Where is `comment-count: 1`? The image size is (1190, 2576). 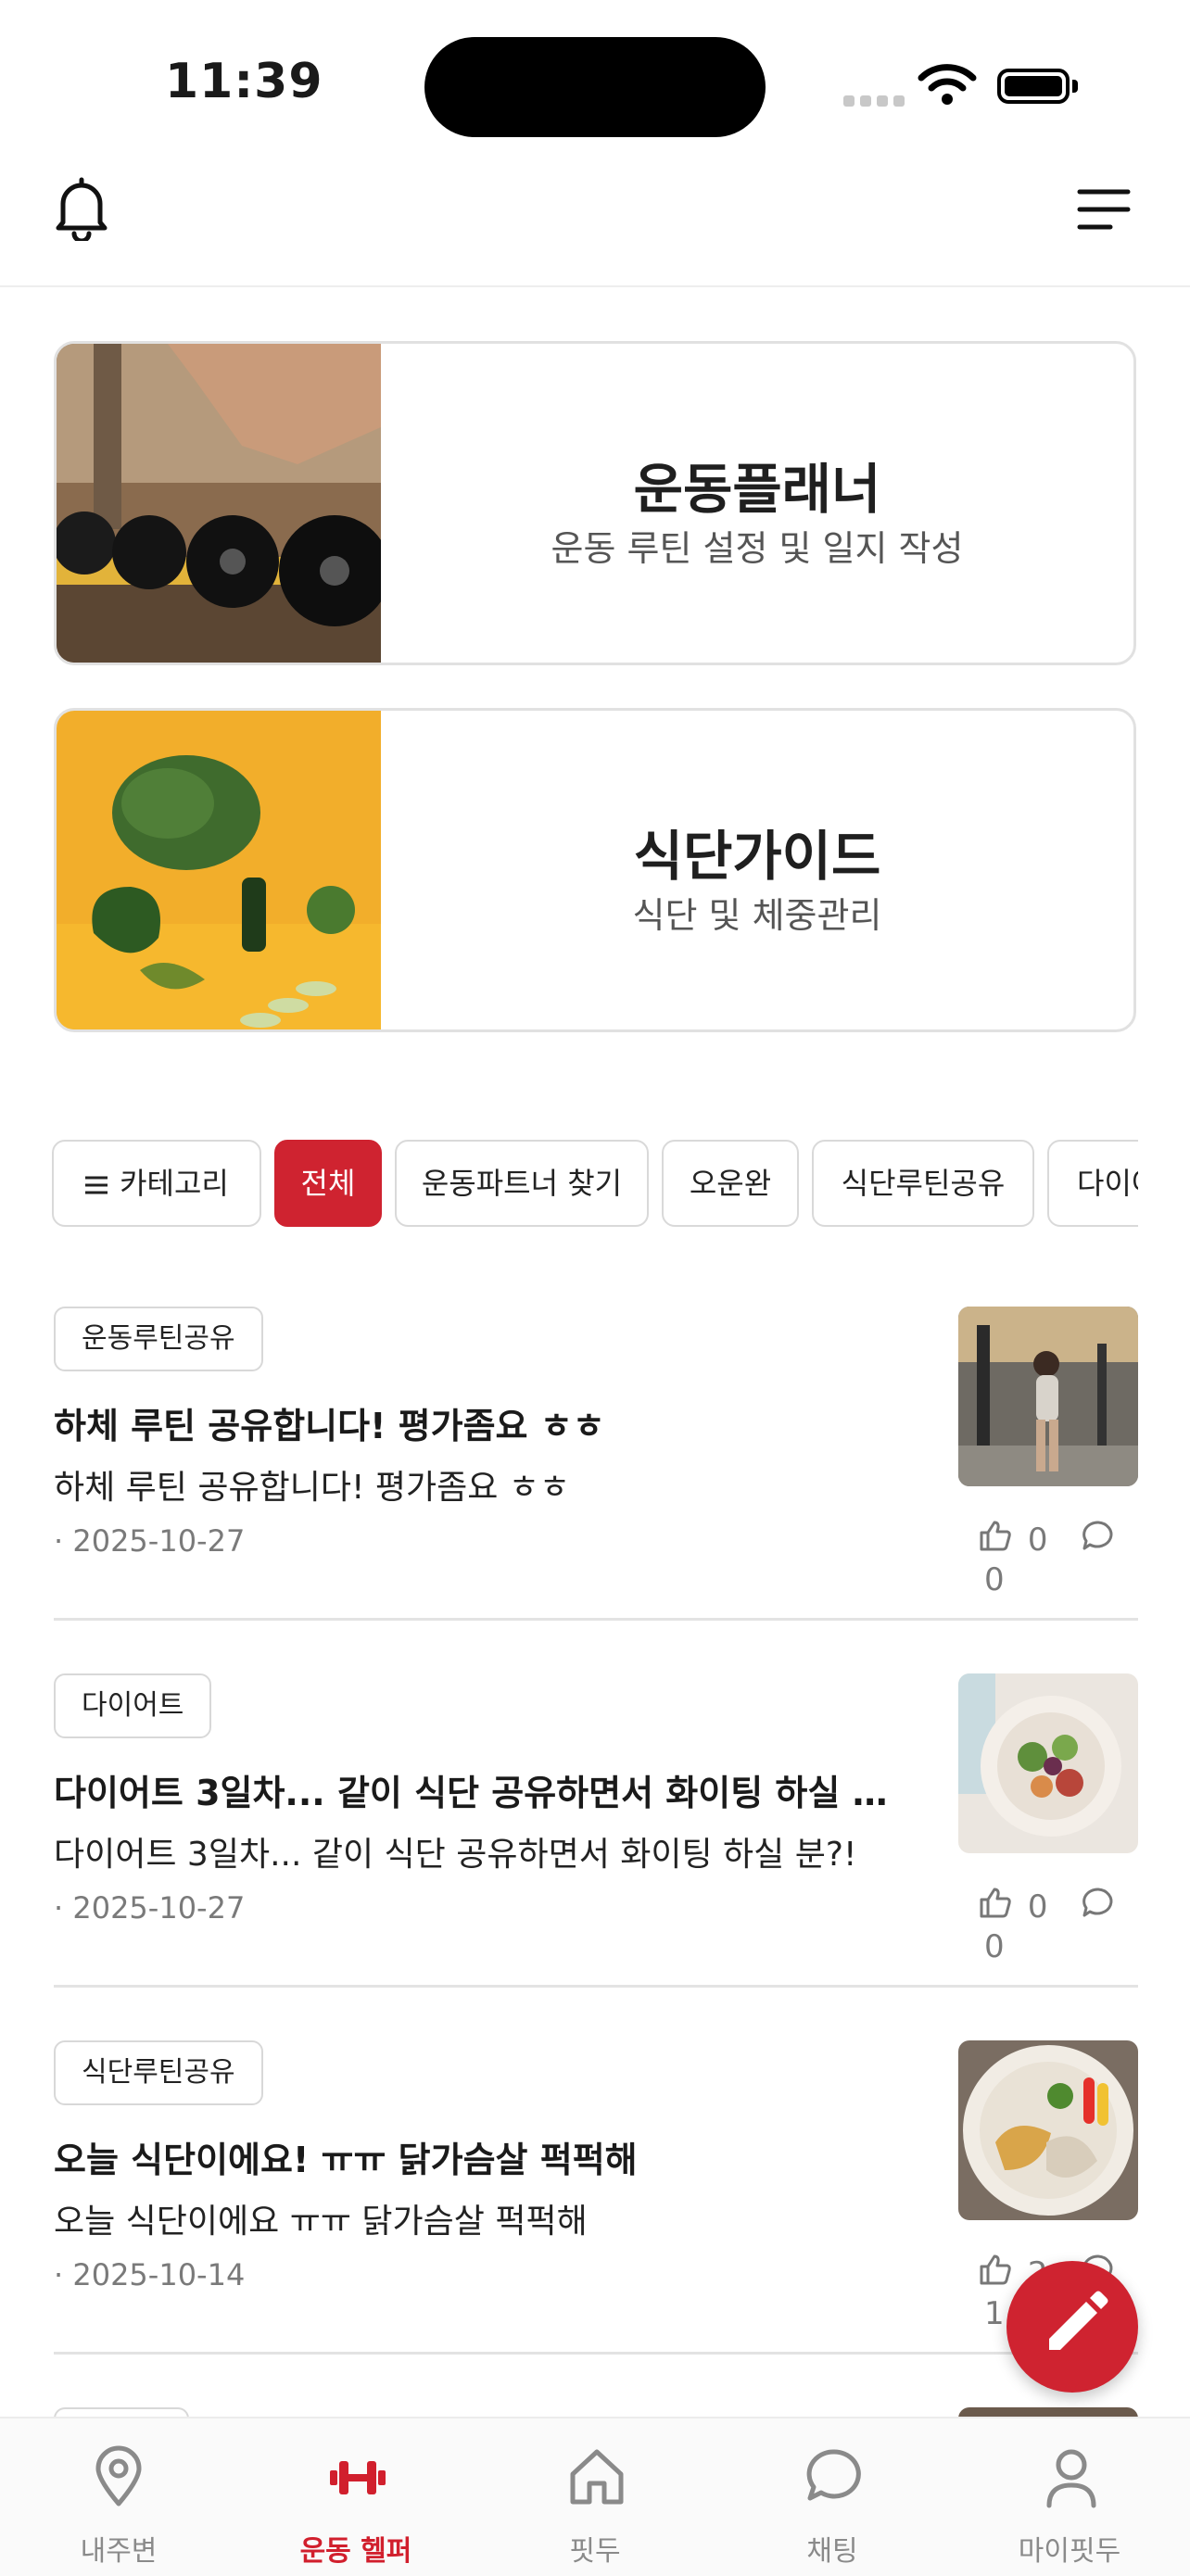 comment-count: 1 is located at coordinates (994, 2313).